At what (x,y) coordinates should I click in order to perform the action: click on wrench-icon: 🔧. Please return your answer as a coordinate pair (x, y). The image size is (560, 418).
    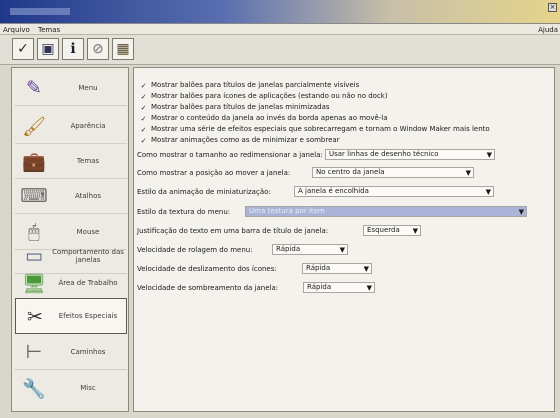
    Looking at the image, I should click on (34, 388).